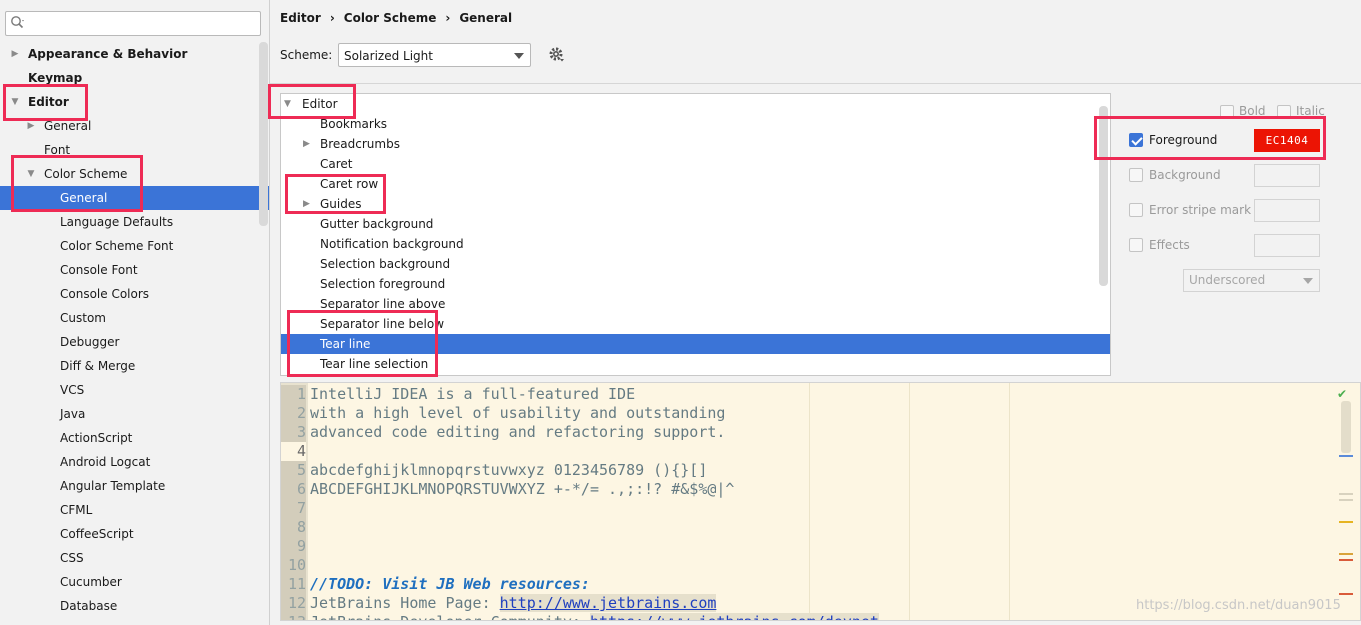 The height and width of the screenshot is (625, 1361). What do you see at coordinates (1287, 245) in the screenshot?
I see `effects-color-swatch` at bounding box center [1287, 245].